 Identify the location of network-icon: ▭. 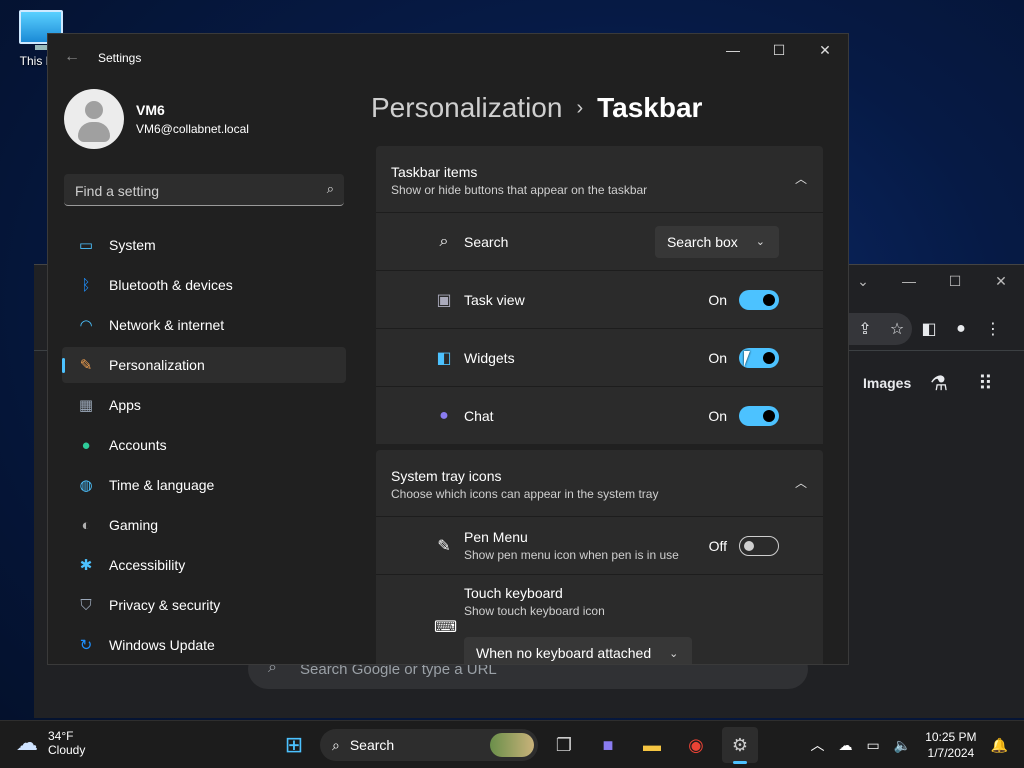
(873, 745).